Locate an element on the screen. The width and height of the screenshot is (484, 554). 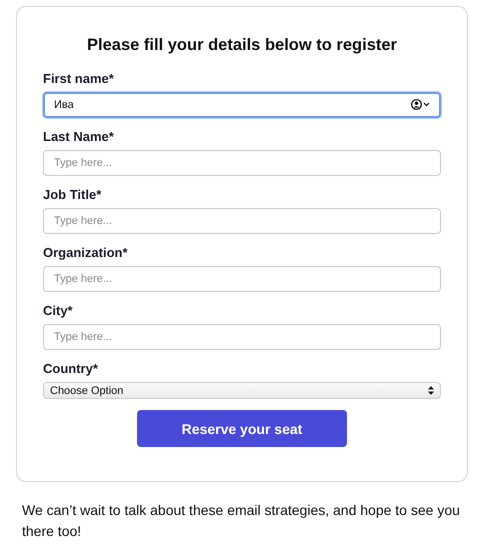
field-label: First name* is located at coordinates (79, 78).